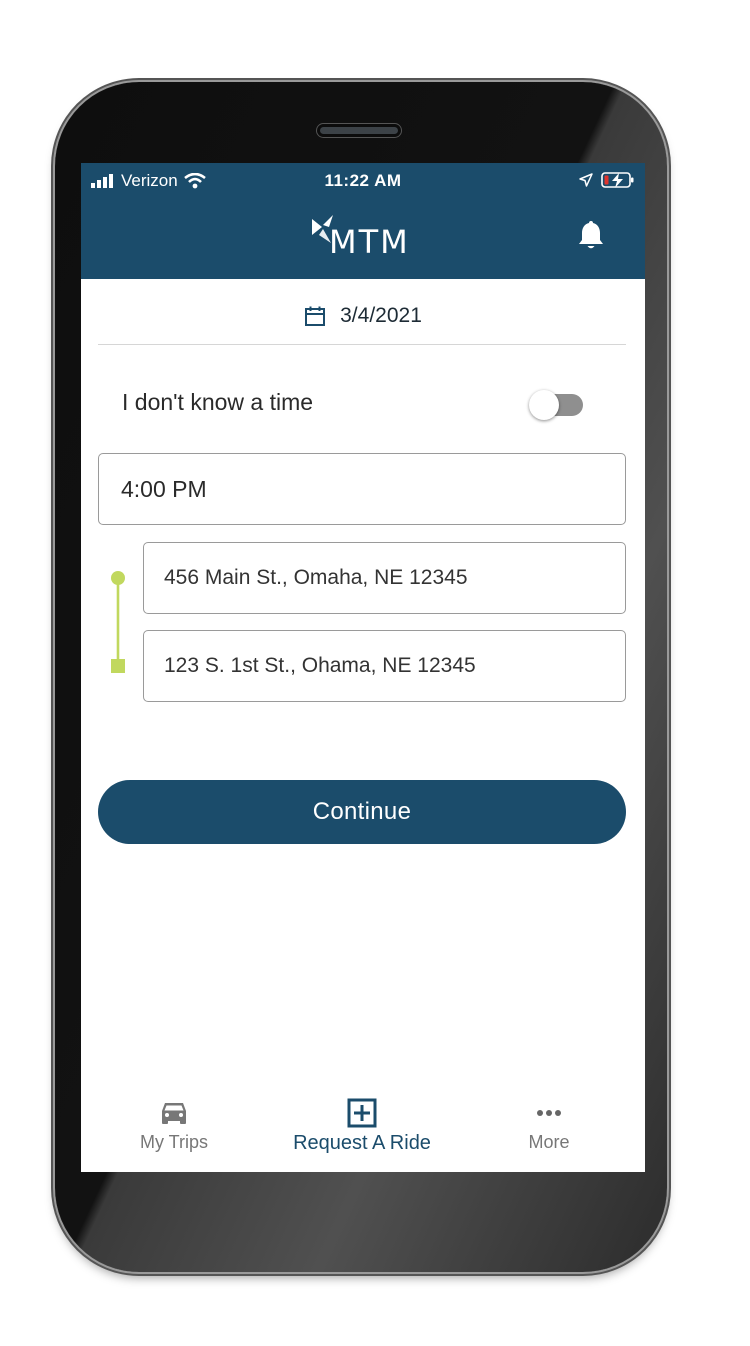  I want to click on nav-more-label: More, so click(549, 1142).